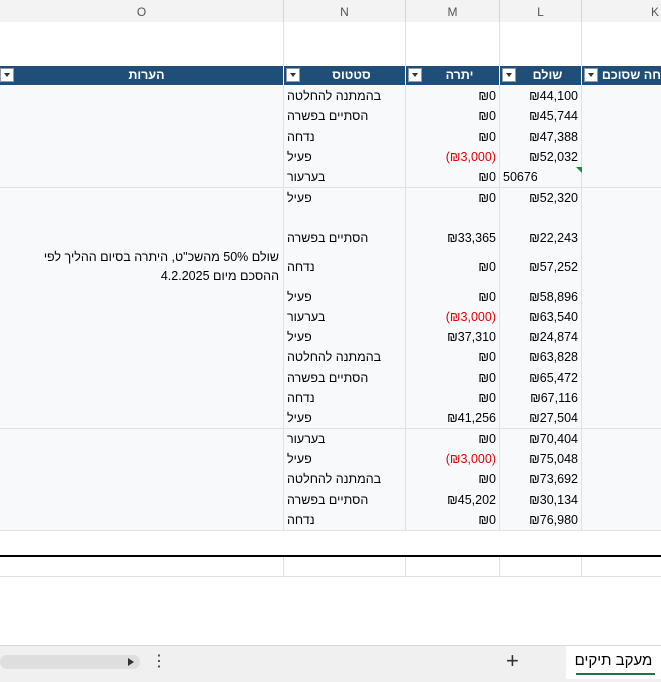 Image resolution: width=661 pixels, height=682 pixels. What do you see at coordinates (541, 267) in the screenshot?
I see `paid-cell: ₪57,252` at bounding box center [541, 267].